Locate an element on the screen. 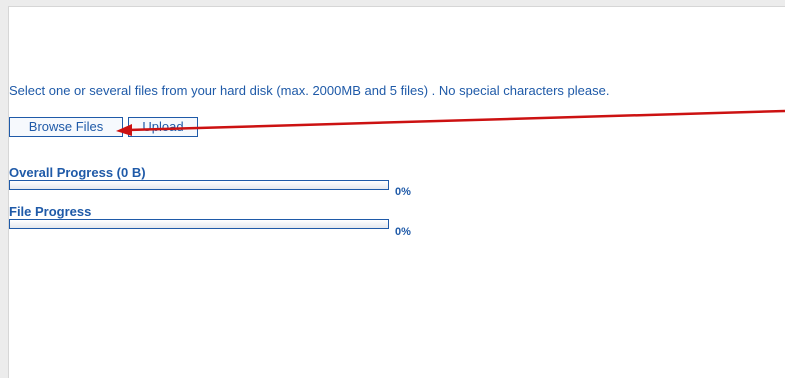 The height and width of the screenshot is (378, 785). browse-files-button: Browse Files is located at coordinates (66, 127).